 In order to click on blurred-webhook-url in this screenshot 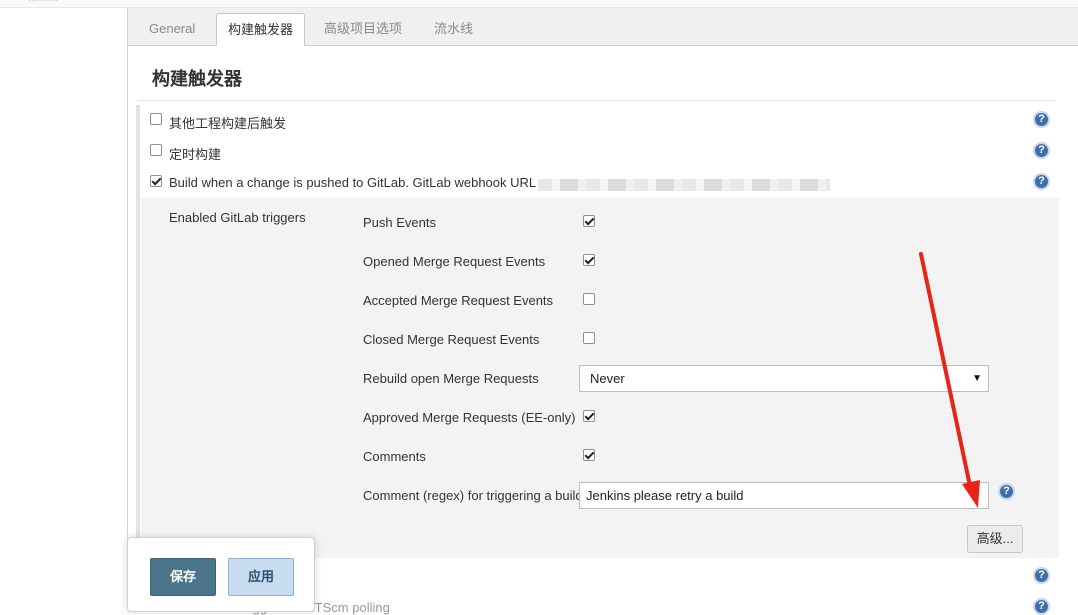, I will do `click(684, 185)`.